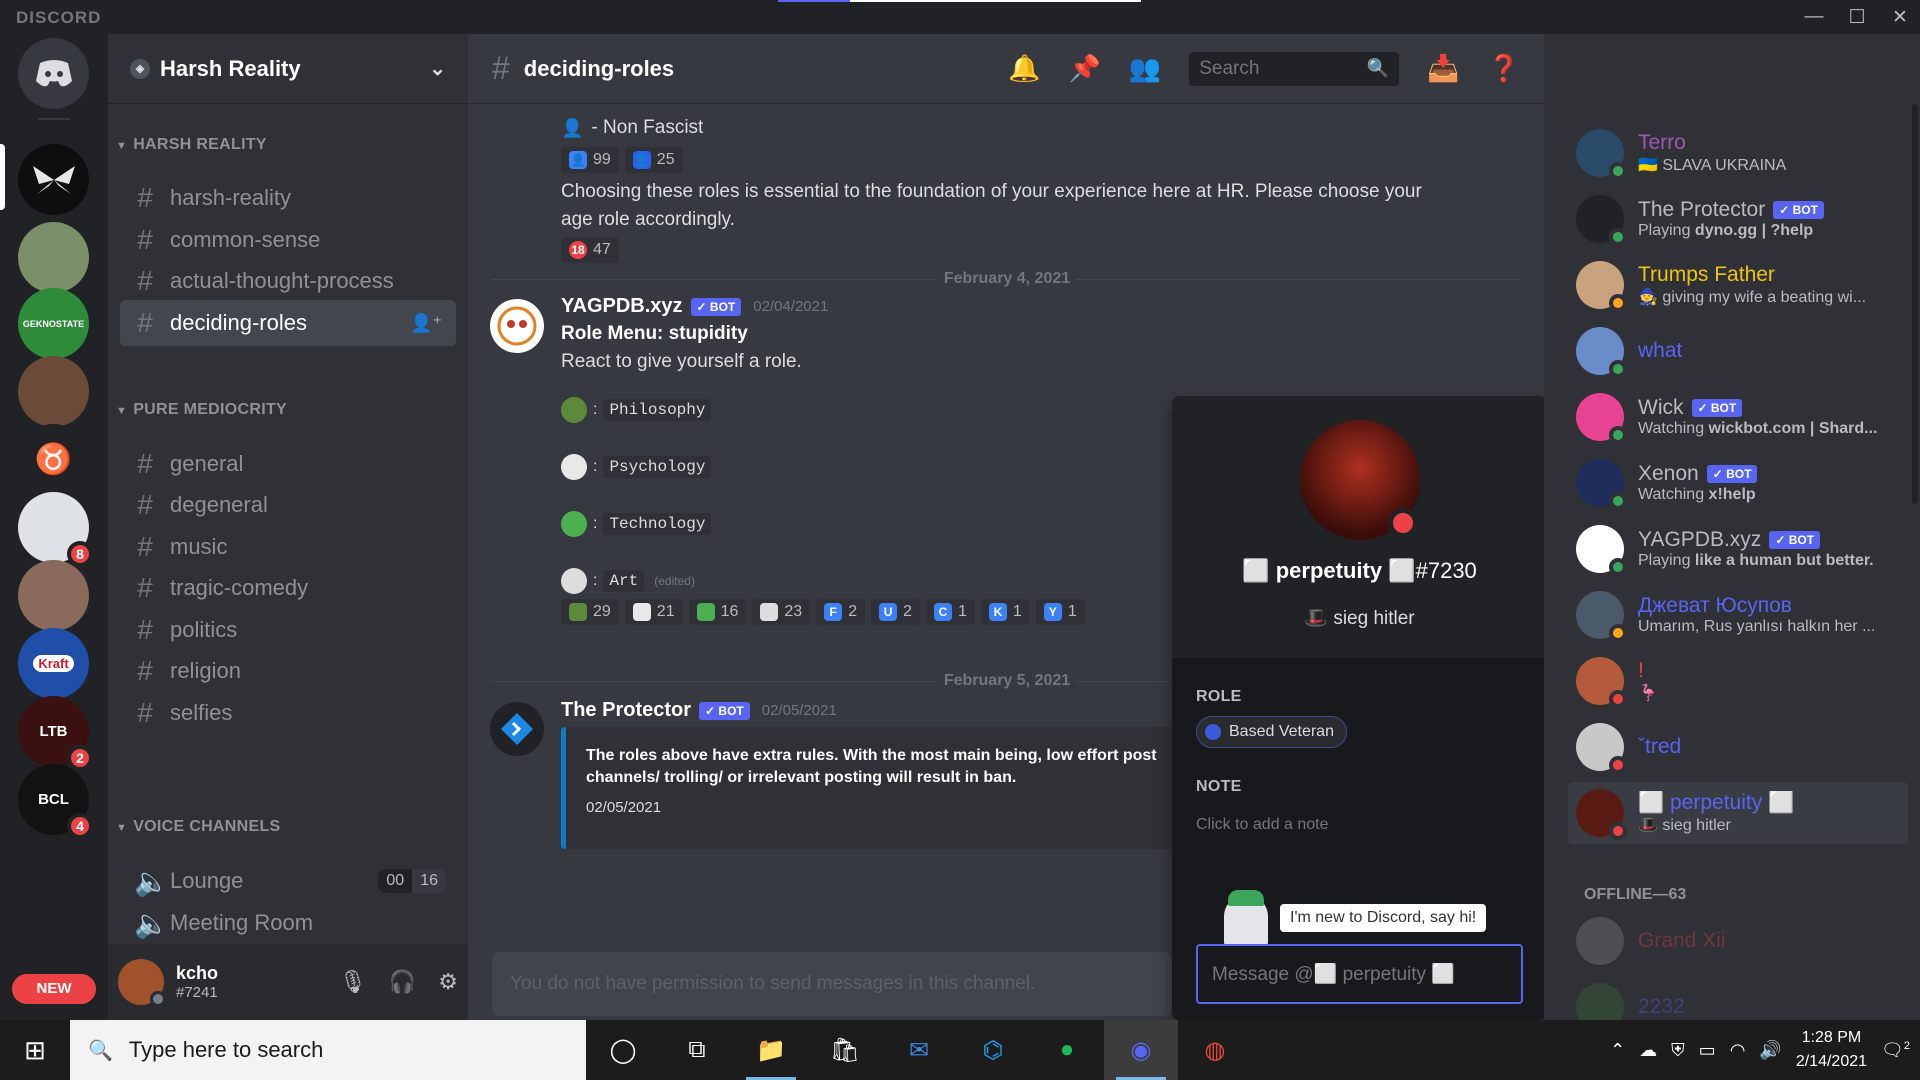 The height and width of the screenshot is (1080, 1920). Describe the element at coordinates (1900, 17) in the screenshot. I see `close-button: ✕` at that location.